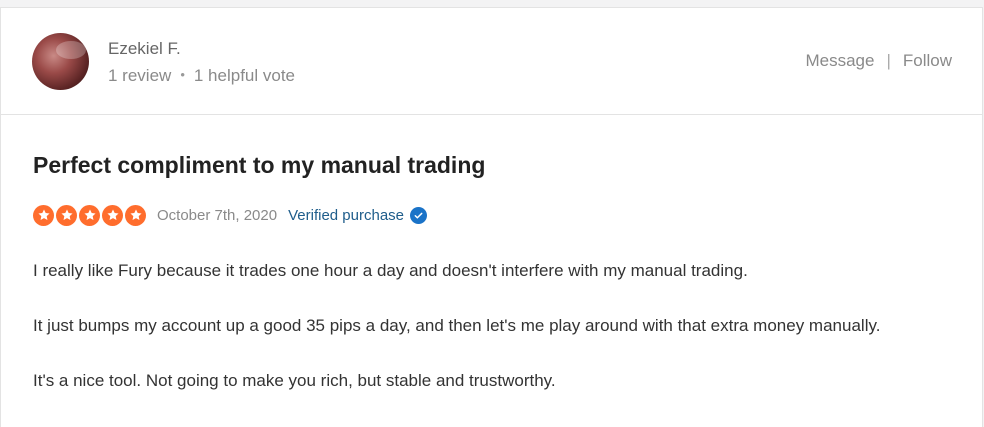  Describe the element at coordinates (144, 49) in the screenshot. I see `reviewer-name: Ezekiel F.` at that location.